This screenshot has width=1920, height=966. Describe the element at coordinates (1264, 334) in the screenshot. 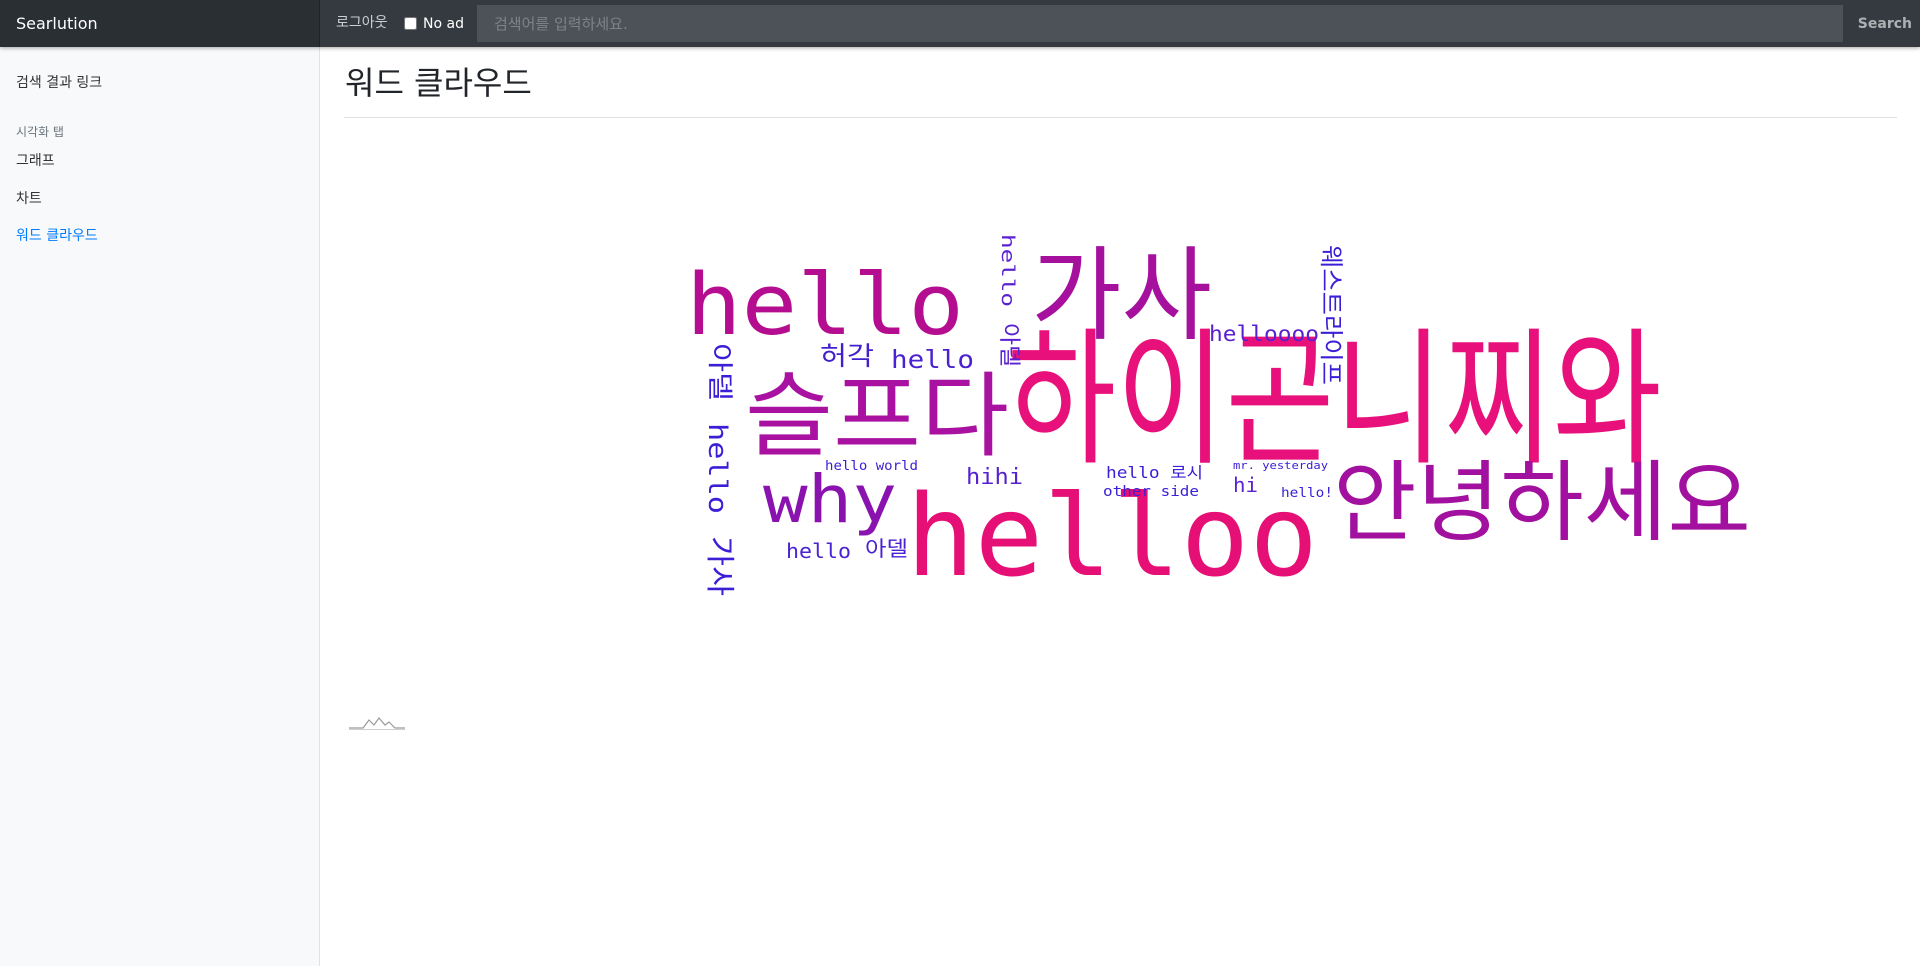

I see `word-cloud-term: helloooo` at that location.